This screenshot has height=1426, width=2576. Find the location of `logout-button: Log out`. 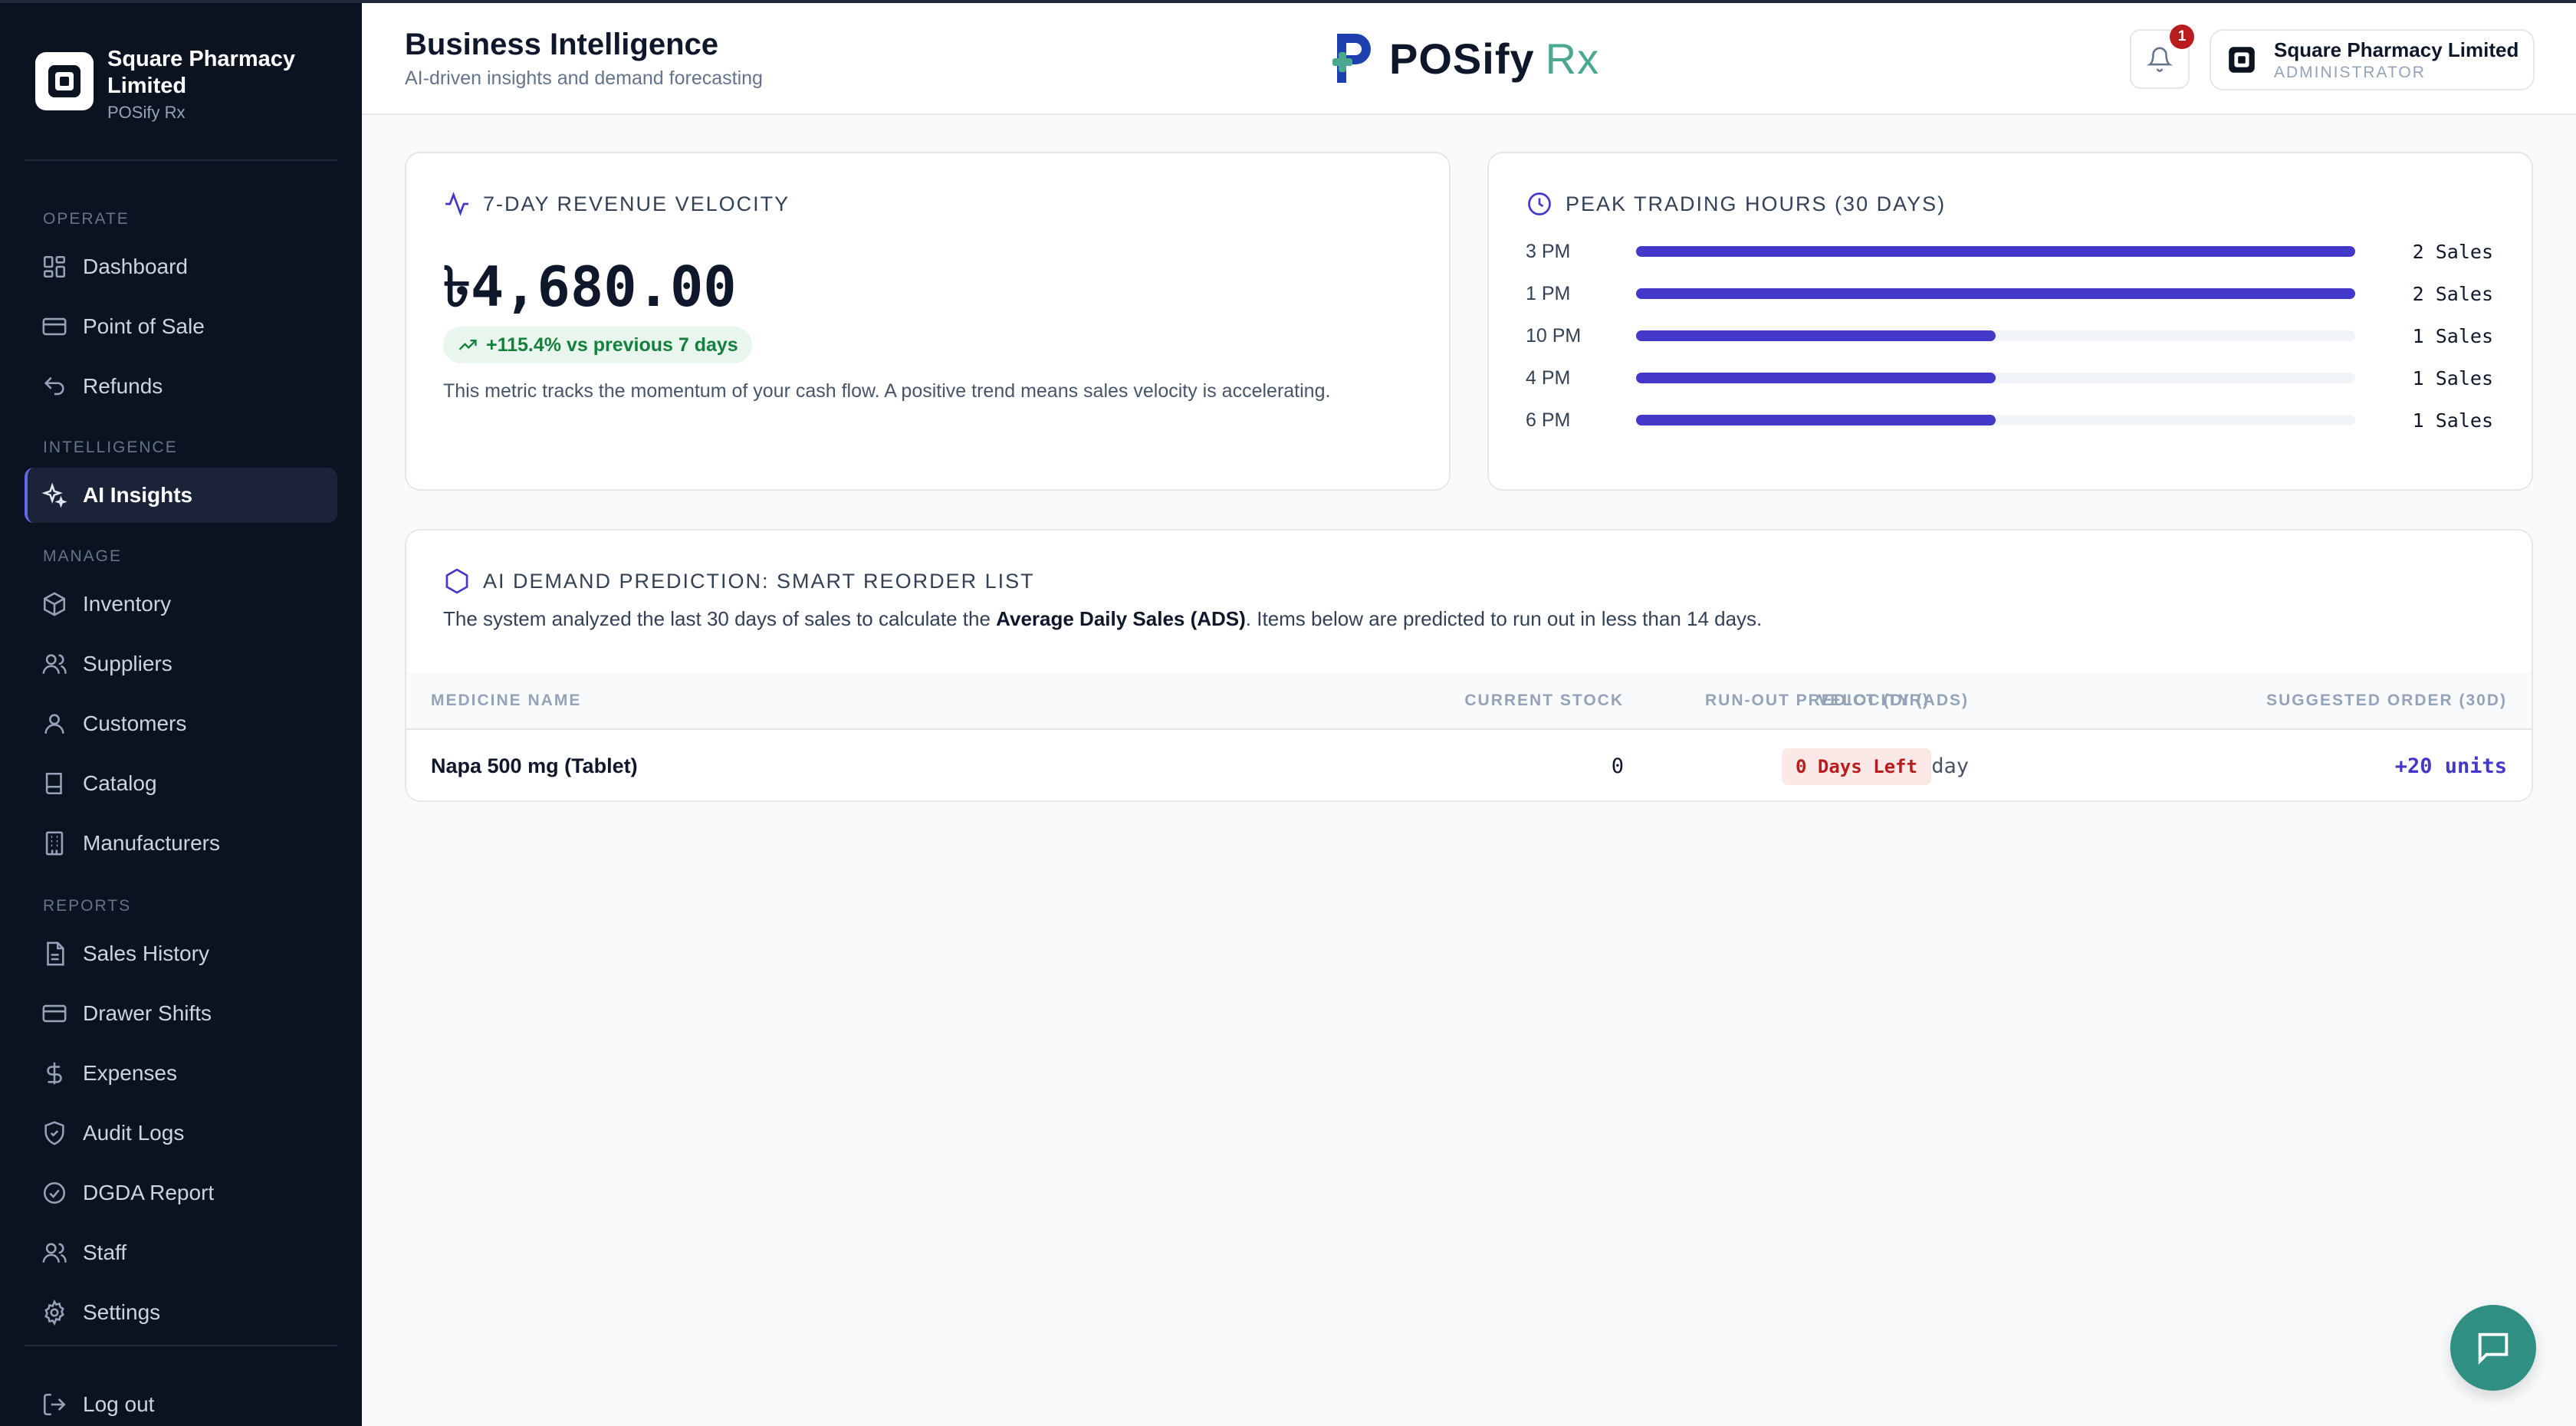

logout-button: Log out is located at coordinates (181, 1401).